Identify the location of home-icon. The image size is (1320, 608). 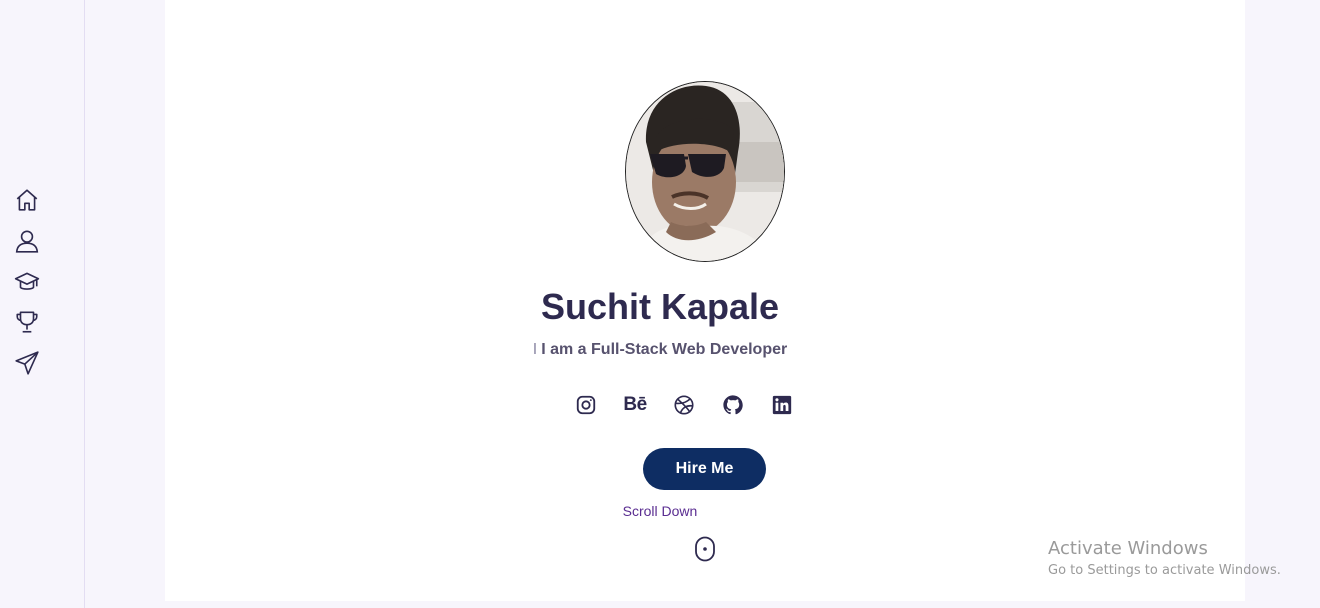
(27, 200).